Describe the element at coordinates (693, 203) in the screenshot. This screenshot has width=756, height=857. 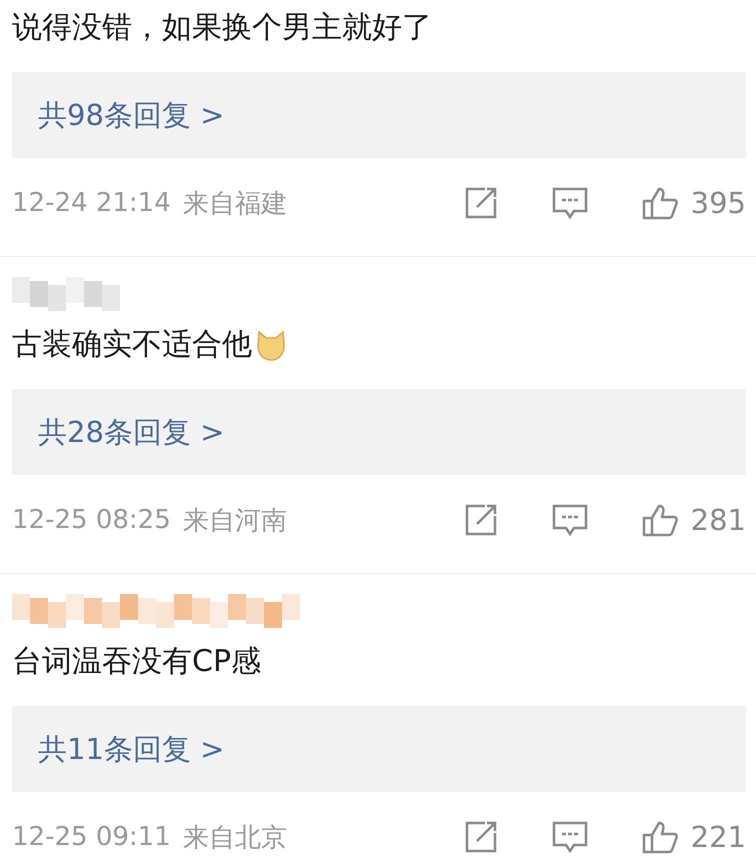
I see `like-button: 395` at that location.